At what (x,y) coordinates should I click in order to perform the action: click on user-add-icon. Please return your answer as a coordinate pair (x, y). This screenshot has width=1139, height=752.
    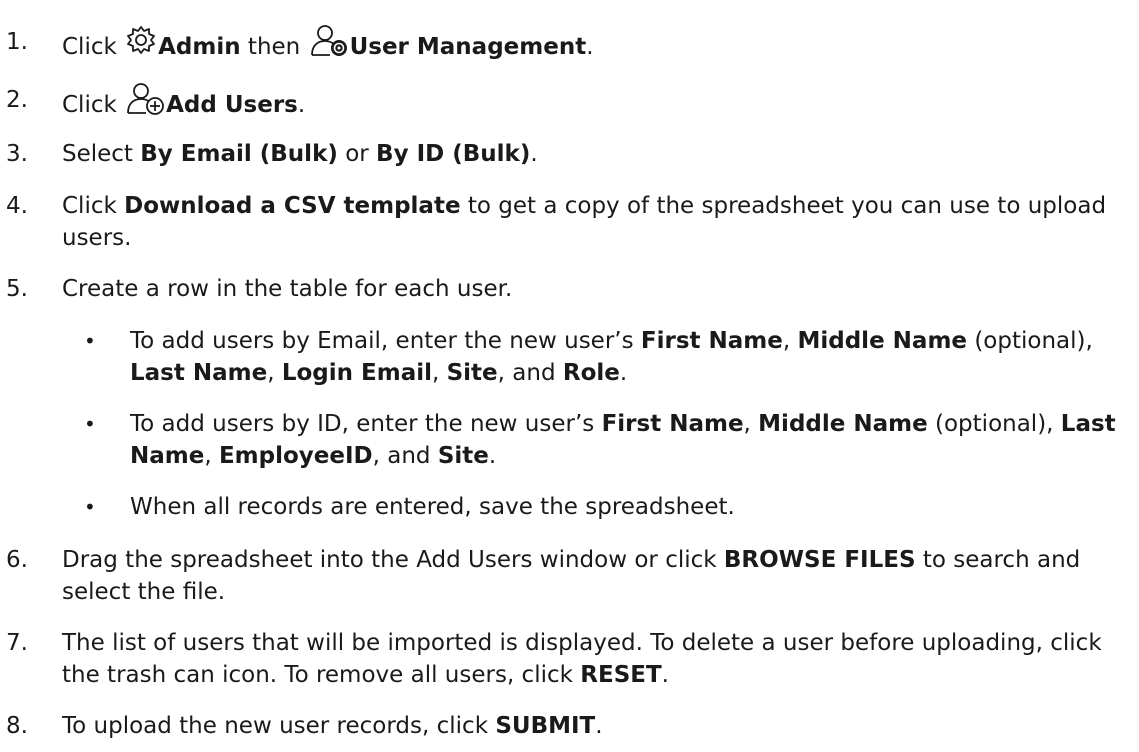
    Looking at the image, I should click on (145, 102).